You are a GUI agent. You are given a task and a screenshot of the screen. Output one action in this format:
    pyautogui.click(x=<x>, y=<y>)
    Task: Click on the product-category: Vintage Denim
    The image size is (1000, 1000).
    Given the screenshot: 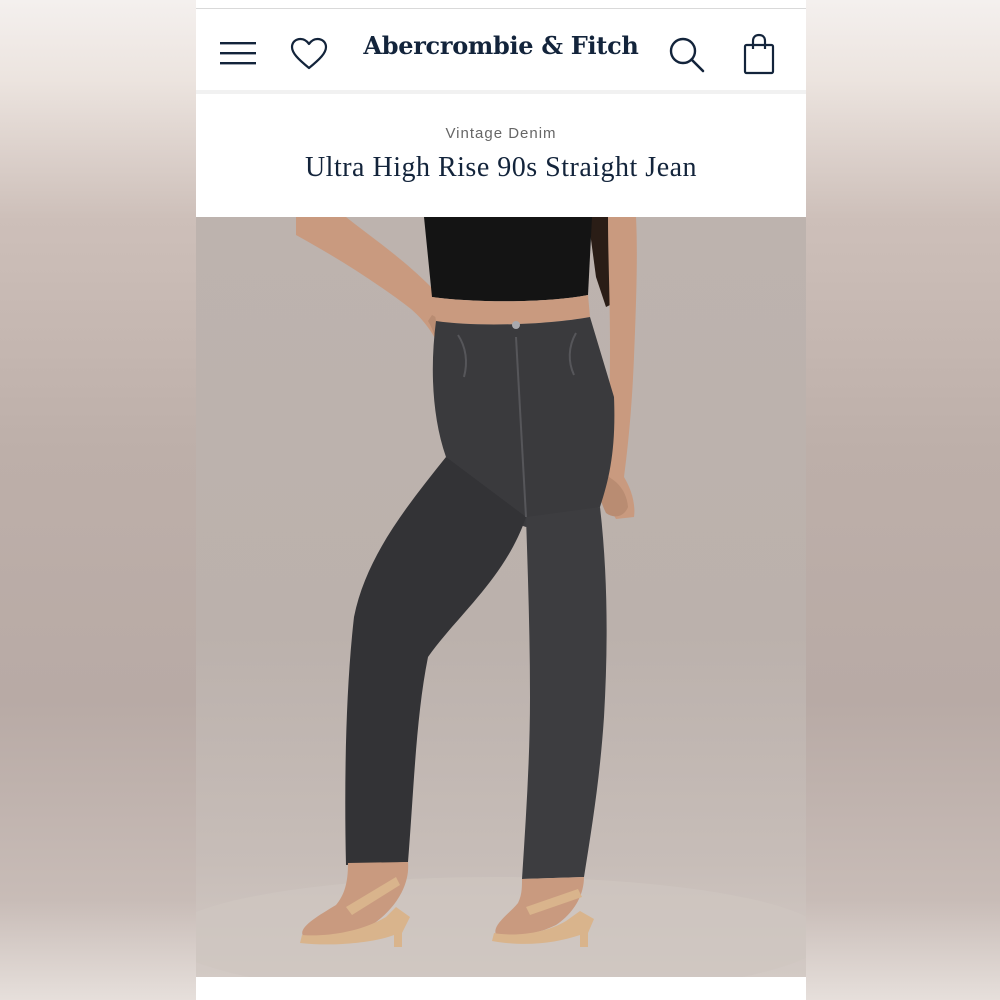 What is the action you would take?
    pyautogui.click(x=501, y=133)
    